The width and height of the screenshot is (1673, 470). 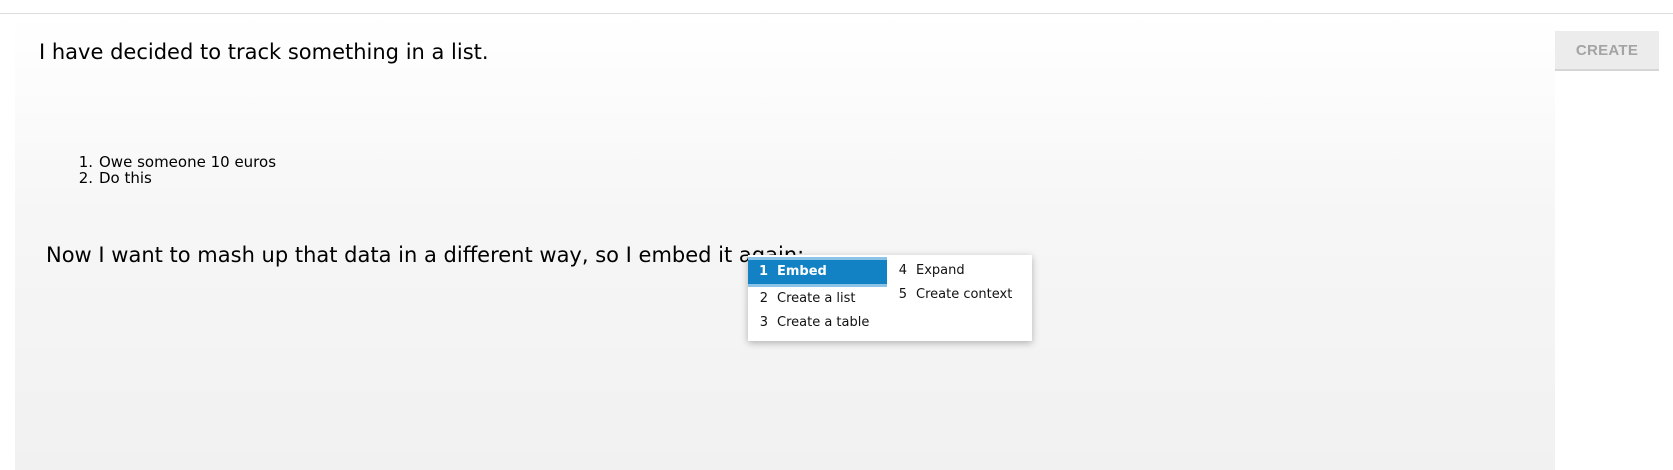 I want to click on list-item: 1. Owe someone 10 euros, so click(x=173, y=162).